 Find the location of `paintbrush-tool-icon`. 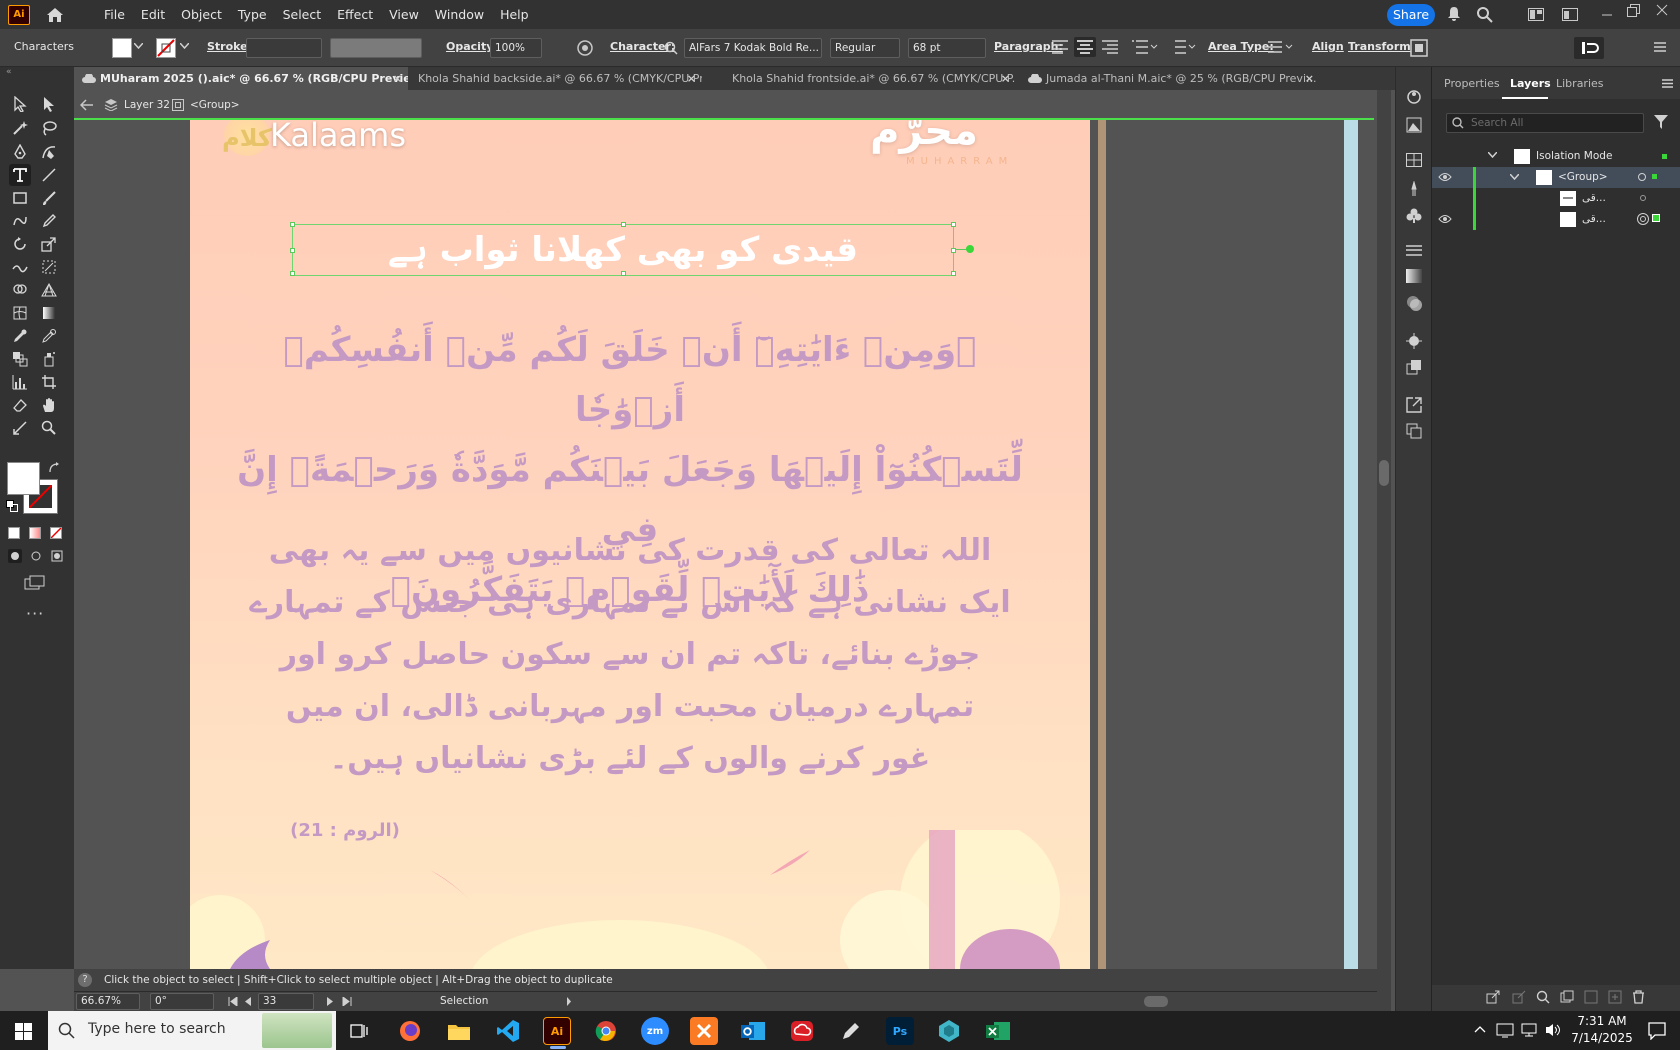

paintbrush-tool-icon is located at coordinates (49, 198).